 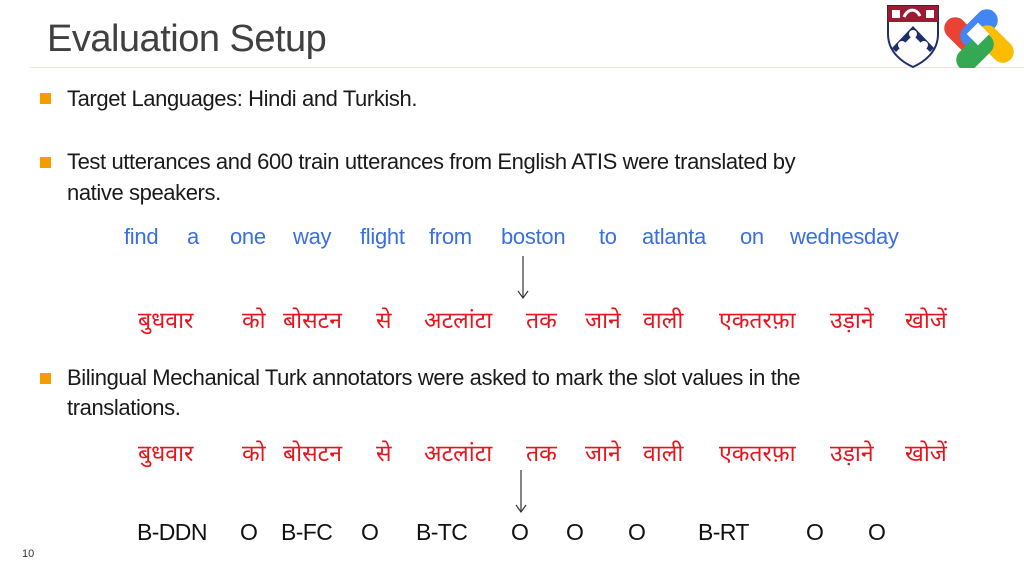 What do you see at coordinates (608, 236) in the screenshot?
I see `english-word: to` at bounding box center [608, 236].